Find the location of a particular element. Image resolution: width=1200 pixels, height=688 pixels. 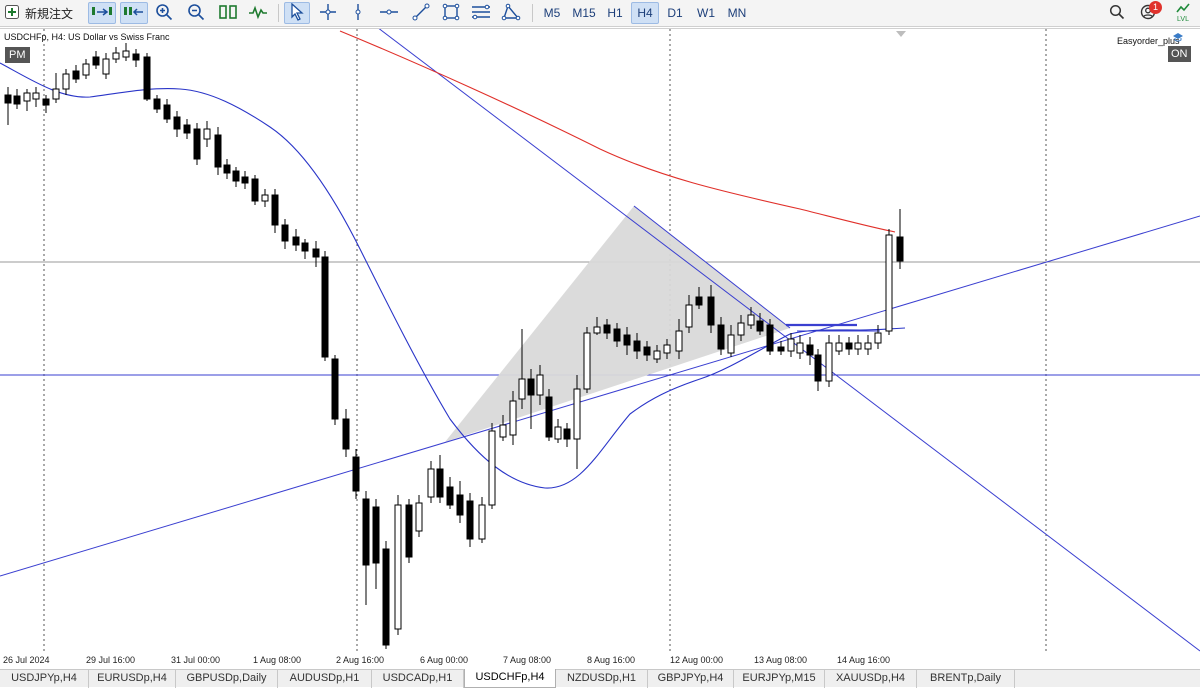

timeframe-m5-button: M5 is located at coordinates (552, 13).